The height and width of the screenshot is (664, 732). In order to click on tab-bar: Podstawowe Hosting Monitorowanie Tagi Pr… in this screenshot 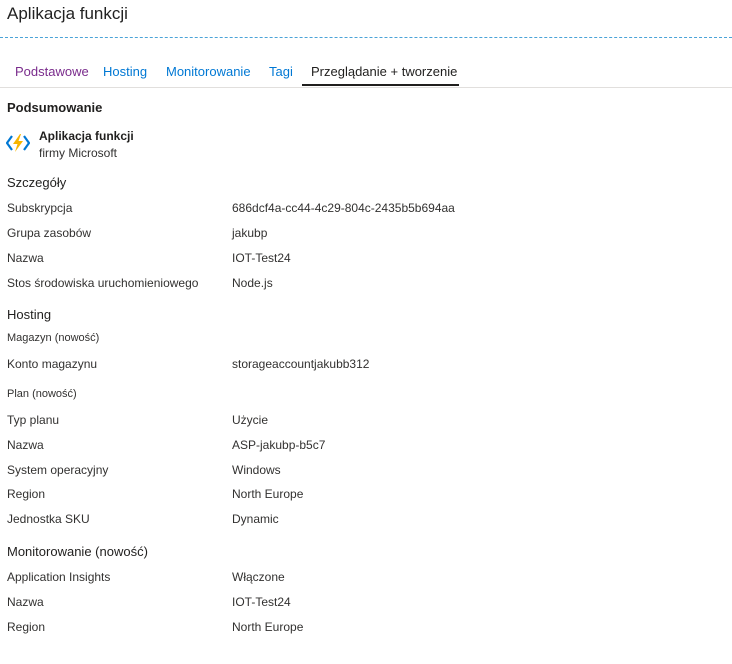, I will do `click(366, 73)`.